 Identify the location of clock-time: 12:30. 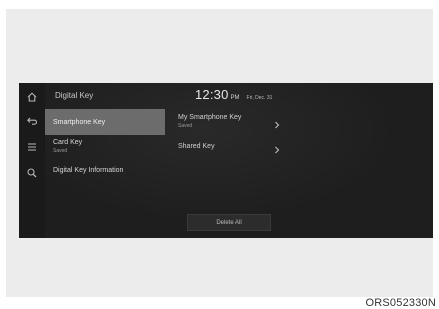
(212, 94).